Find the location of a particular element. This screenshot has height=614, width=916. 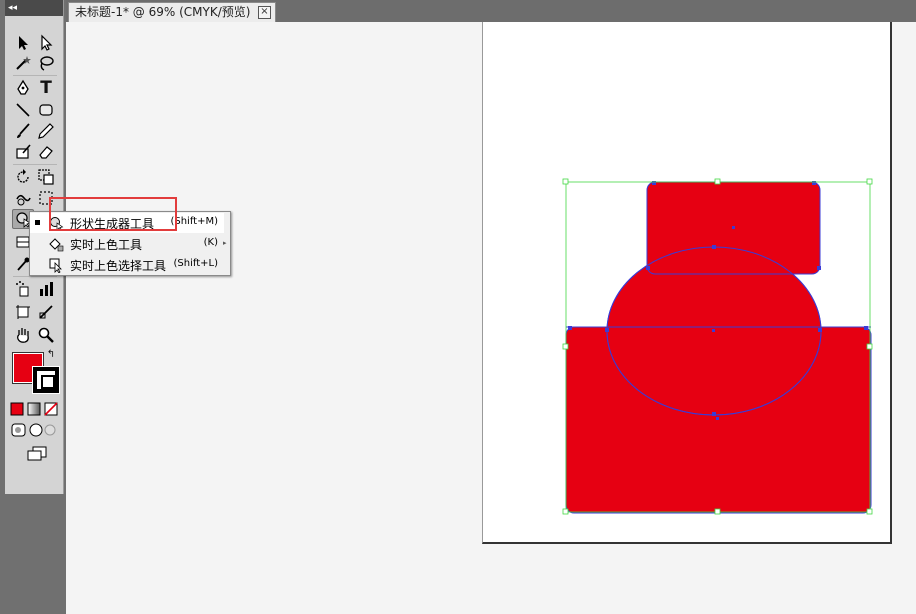

selected-bullet-icon is located at coordinates (37, 222).